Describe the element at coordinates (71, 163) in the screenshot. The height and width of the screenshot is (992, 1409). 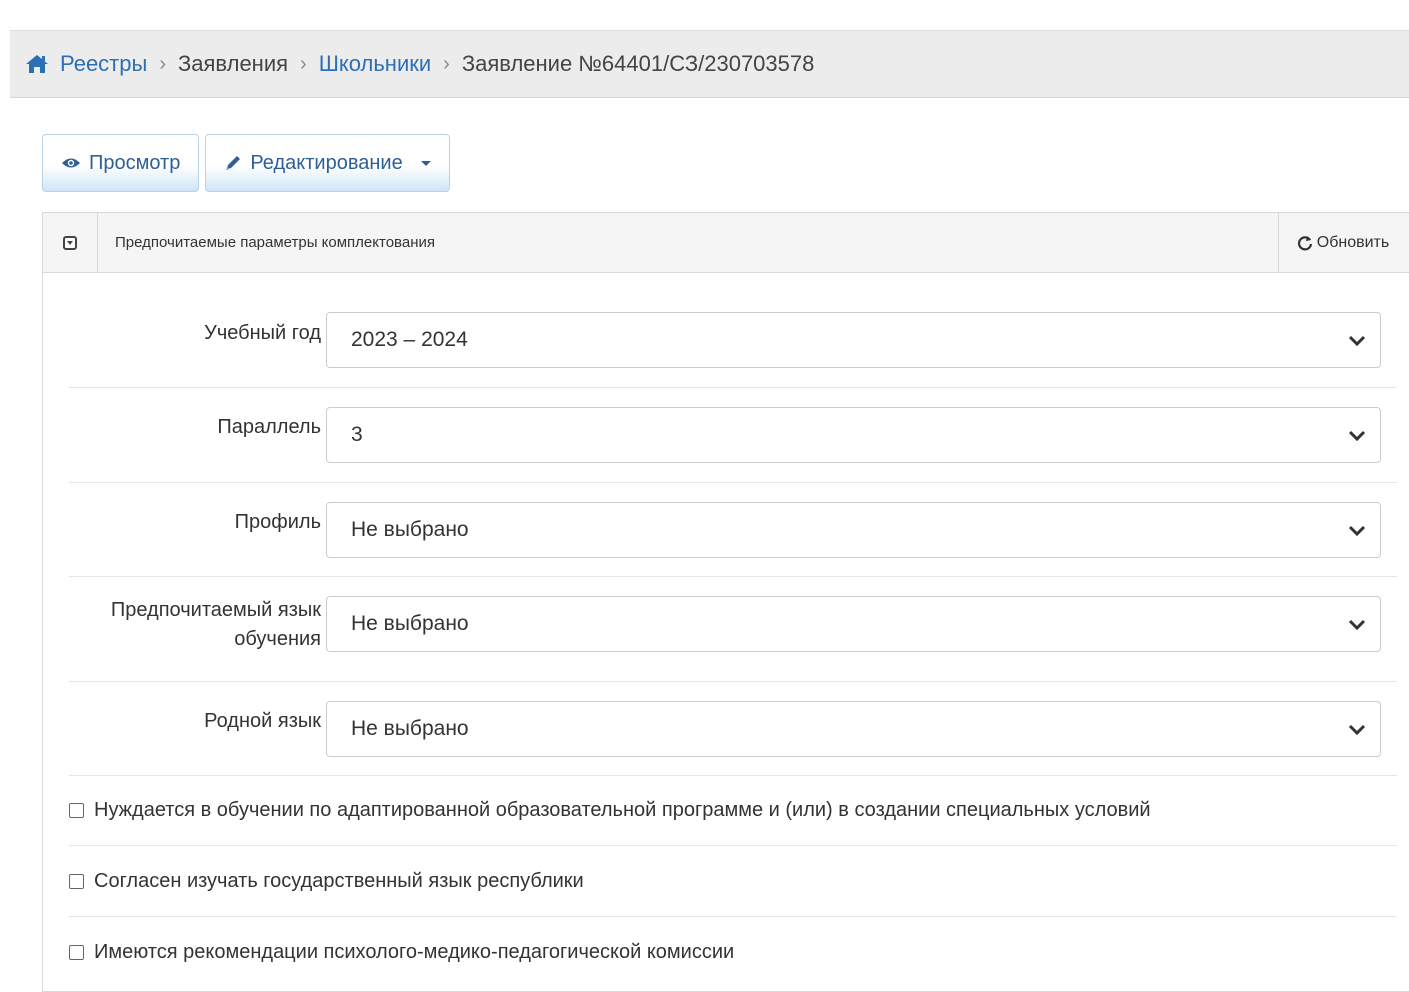
I see `eye-icon` at that location.